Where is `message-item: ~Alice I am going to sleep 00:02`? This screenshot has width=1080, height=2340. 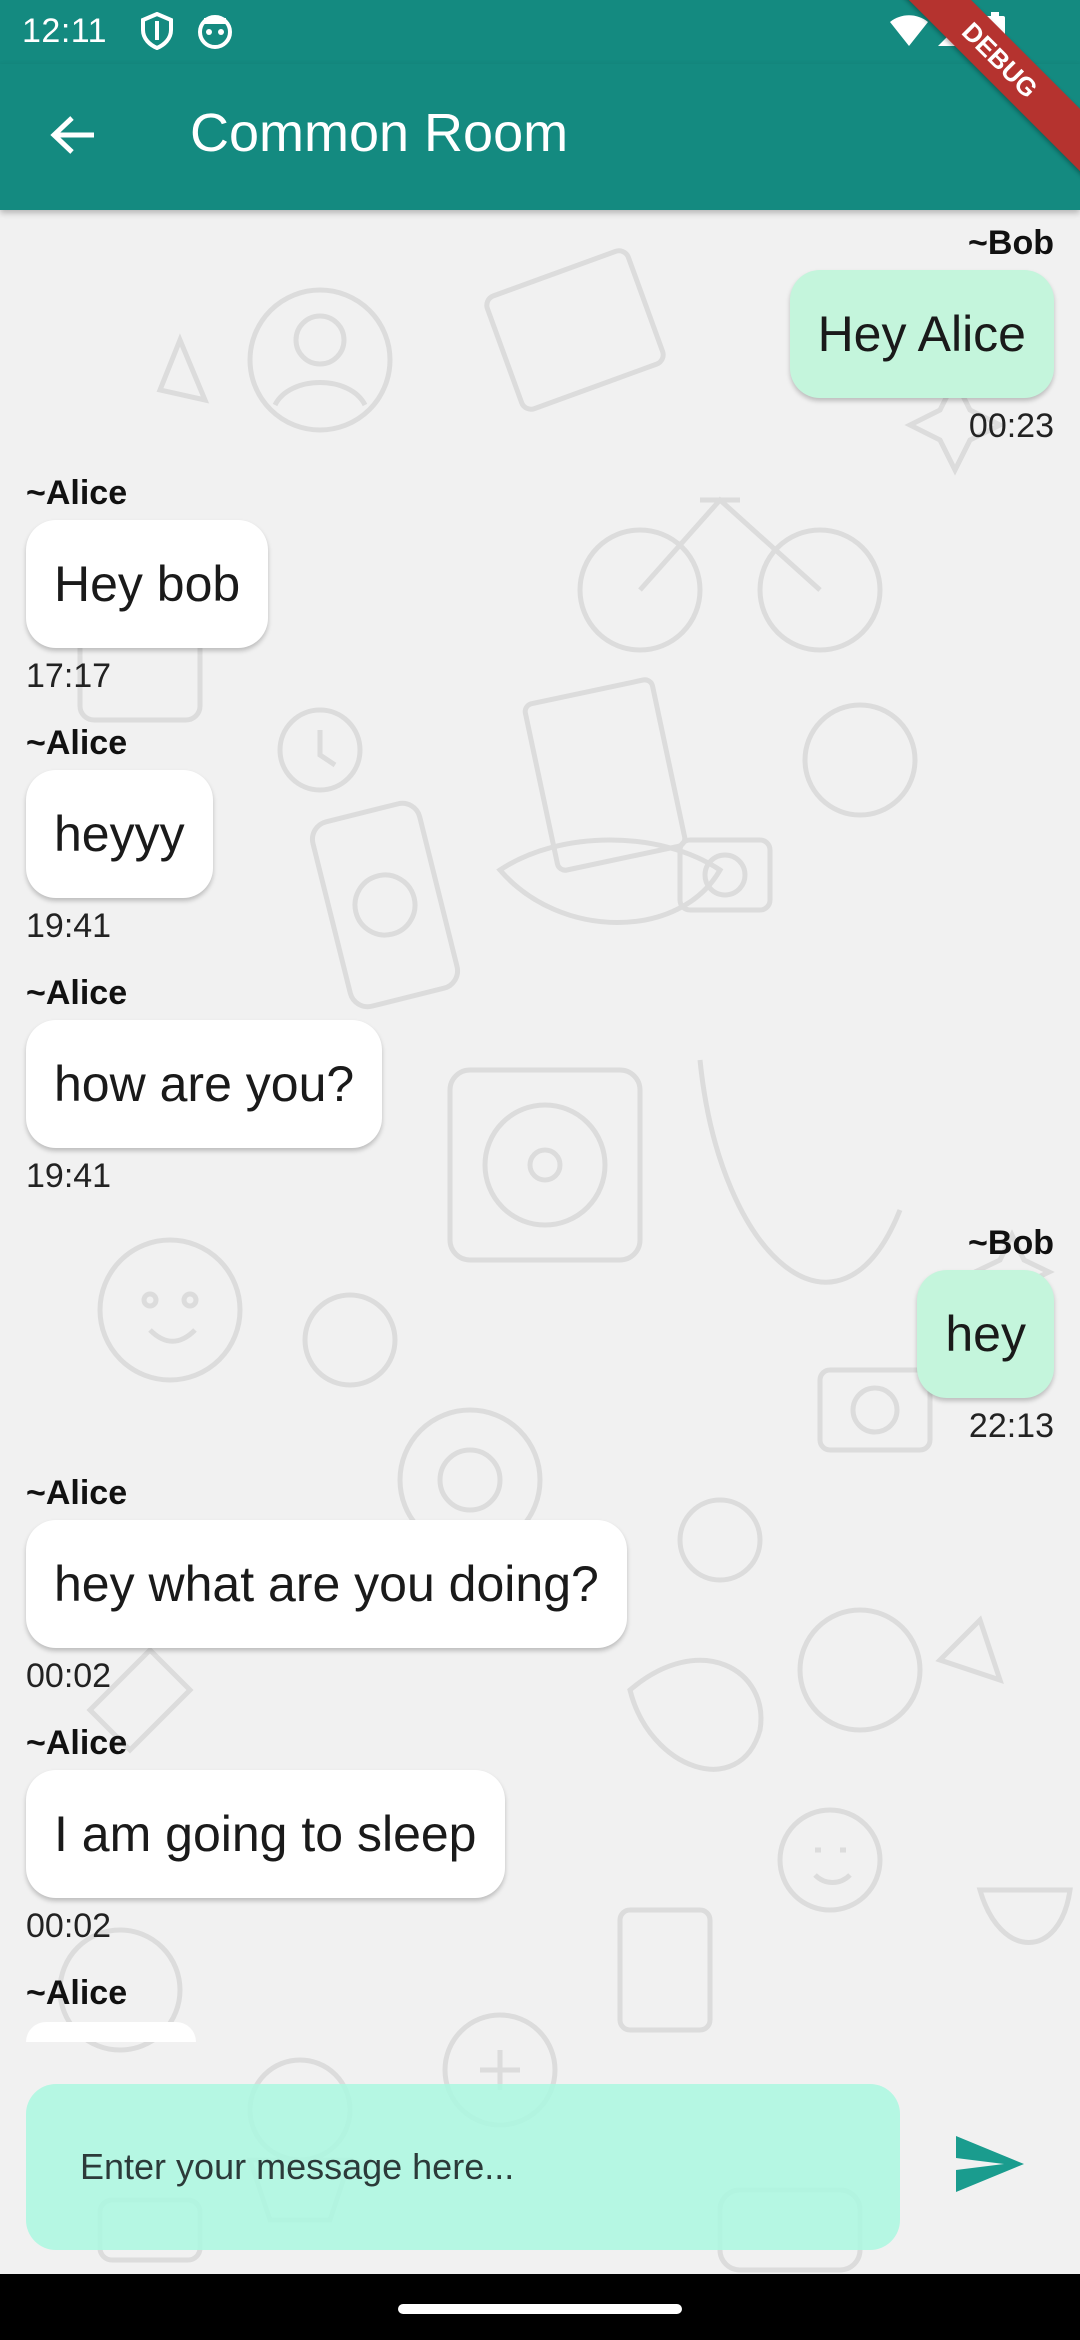 message-item: ~Alice I am going to sleep 00:02 is located at coordinates (265, 1834).